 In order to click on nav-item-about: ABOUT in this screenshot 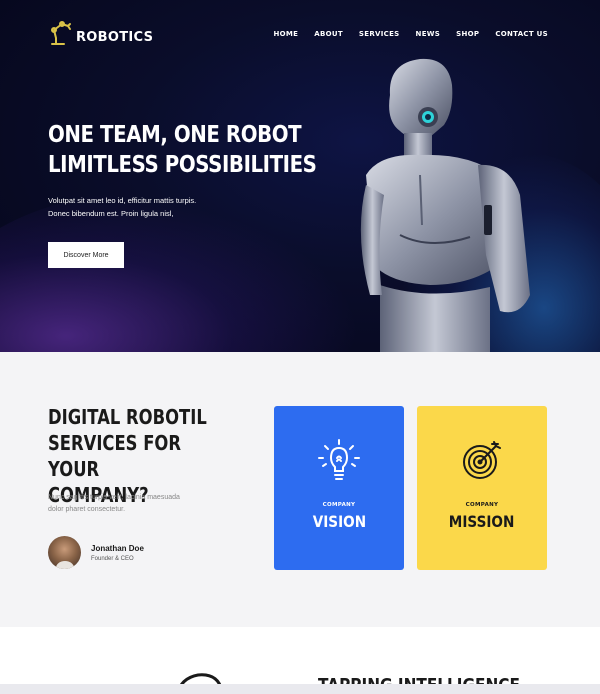, I will do `click(328, 34)`.